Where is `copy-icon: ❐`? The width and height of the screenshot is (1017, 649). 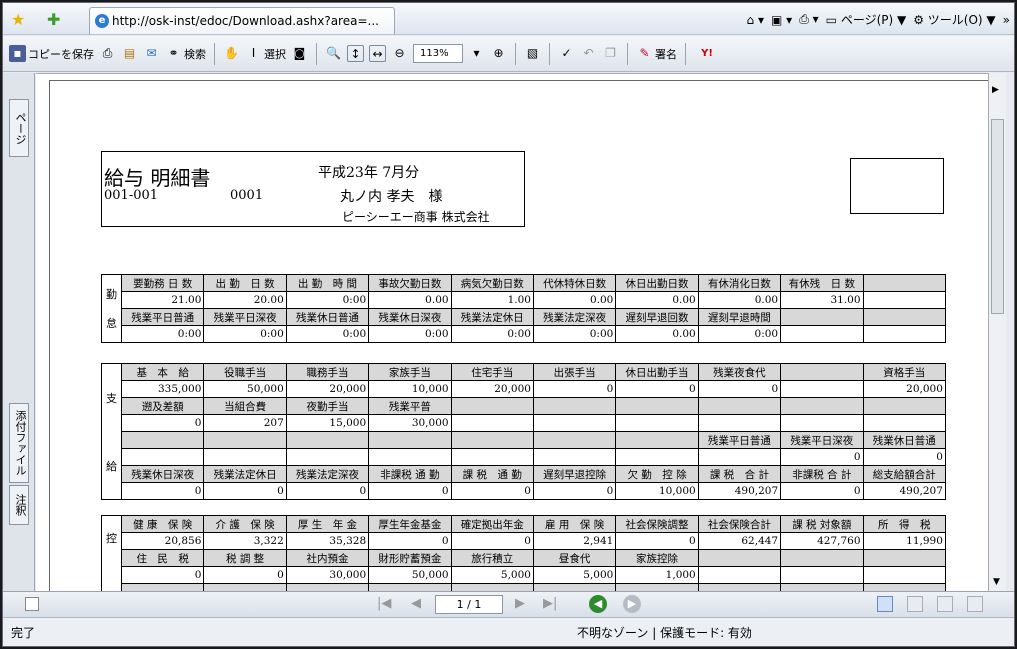
copy-icon: ❐ is located at coordinates (610, 53).